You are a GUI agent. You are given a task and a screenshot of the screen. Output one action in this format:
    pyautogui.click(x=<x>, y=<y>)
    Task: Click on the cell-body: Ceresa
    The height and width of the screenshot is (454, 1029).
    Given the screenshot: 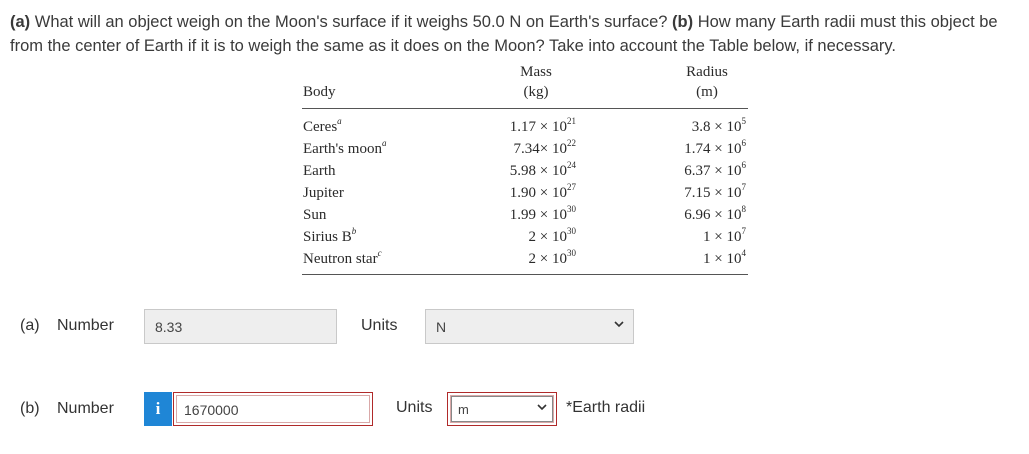 What is the action you would take?
    pyautogui.click(x=322, y=127)
    